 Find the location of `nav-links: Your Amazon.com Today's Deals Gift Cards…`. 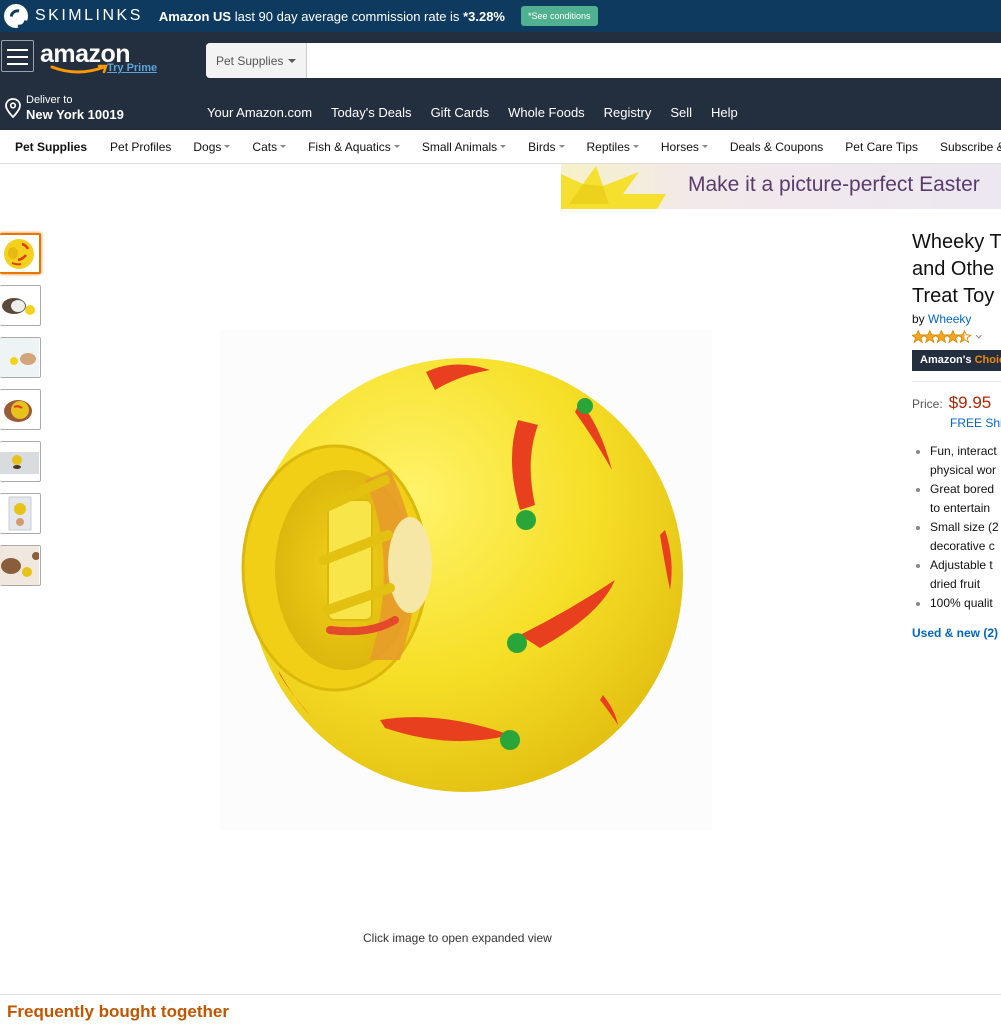

nav-links: Your Amazon.com Today's Deals Gift Cards… is located at coordinates (482, 112).